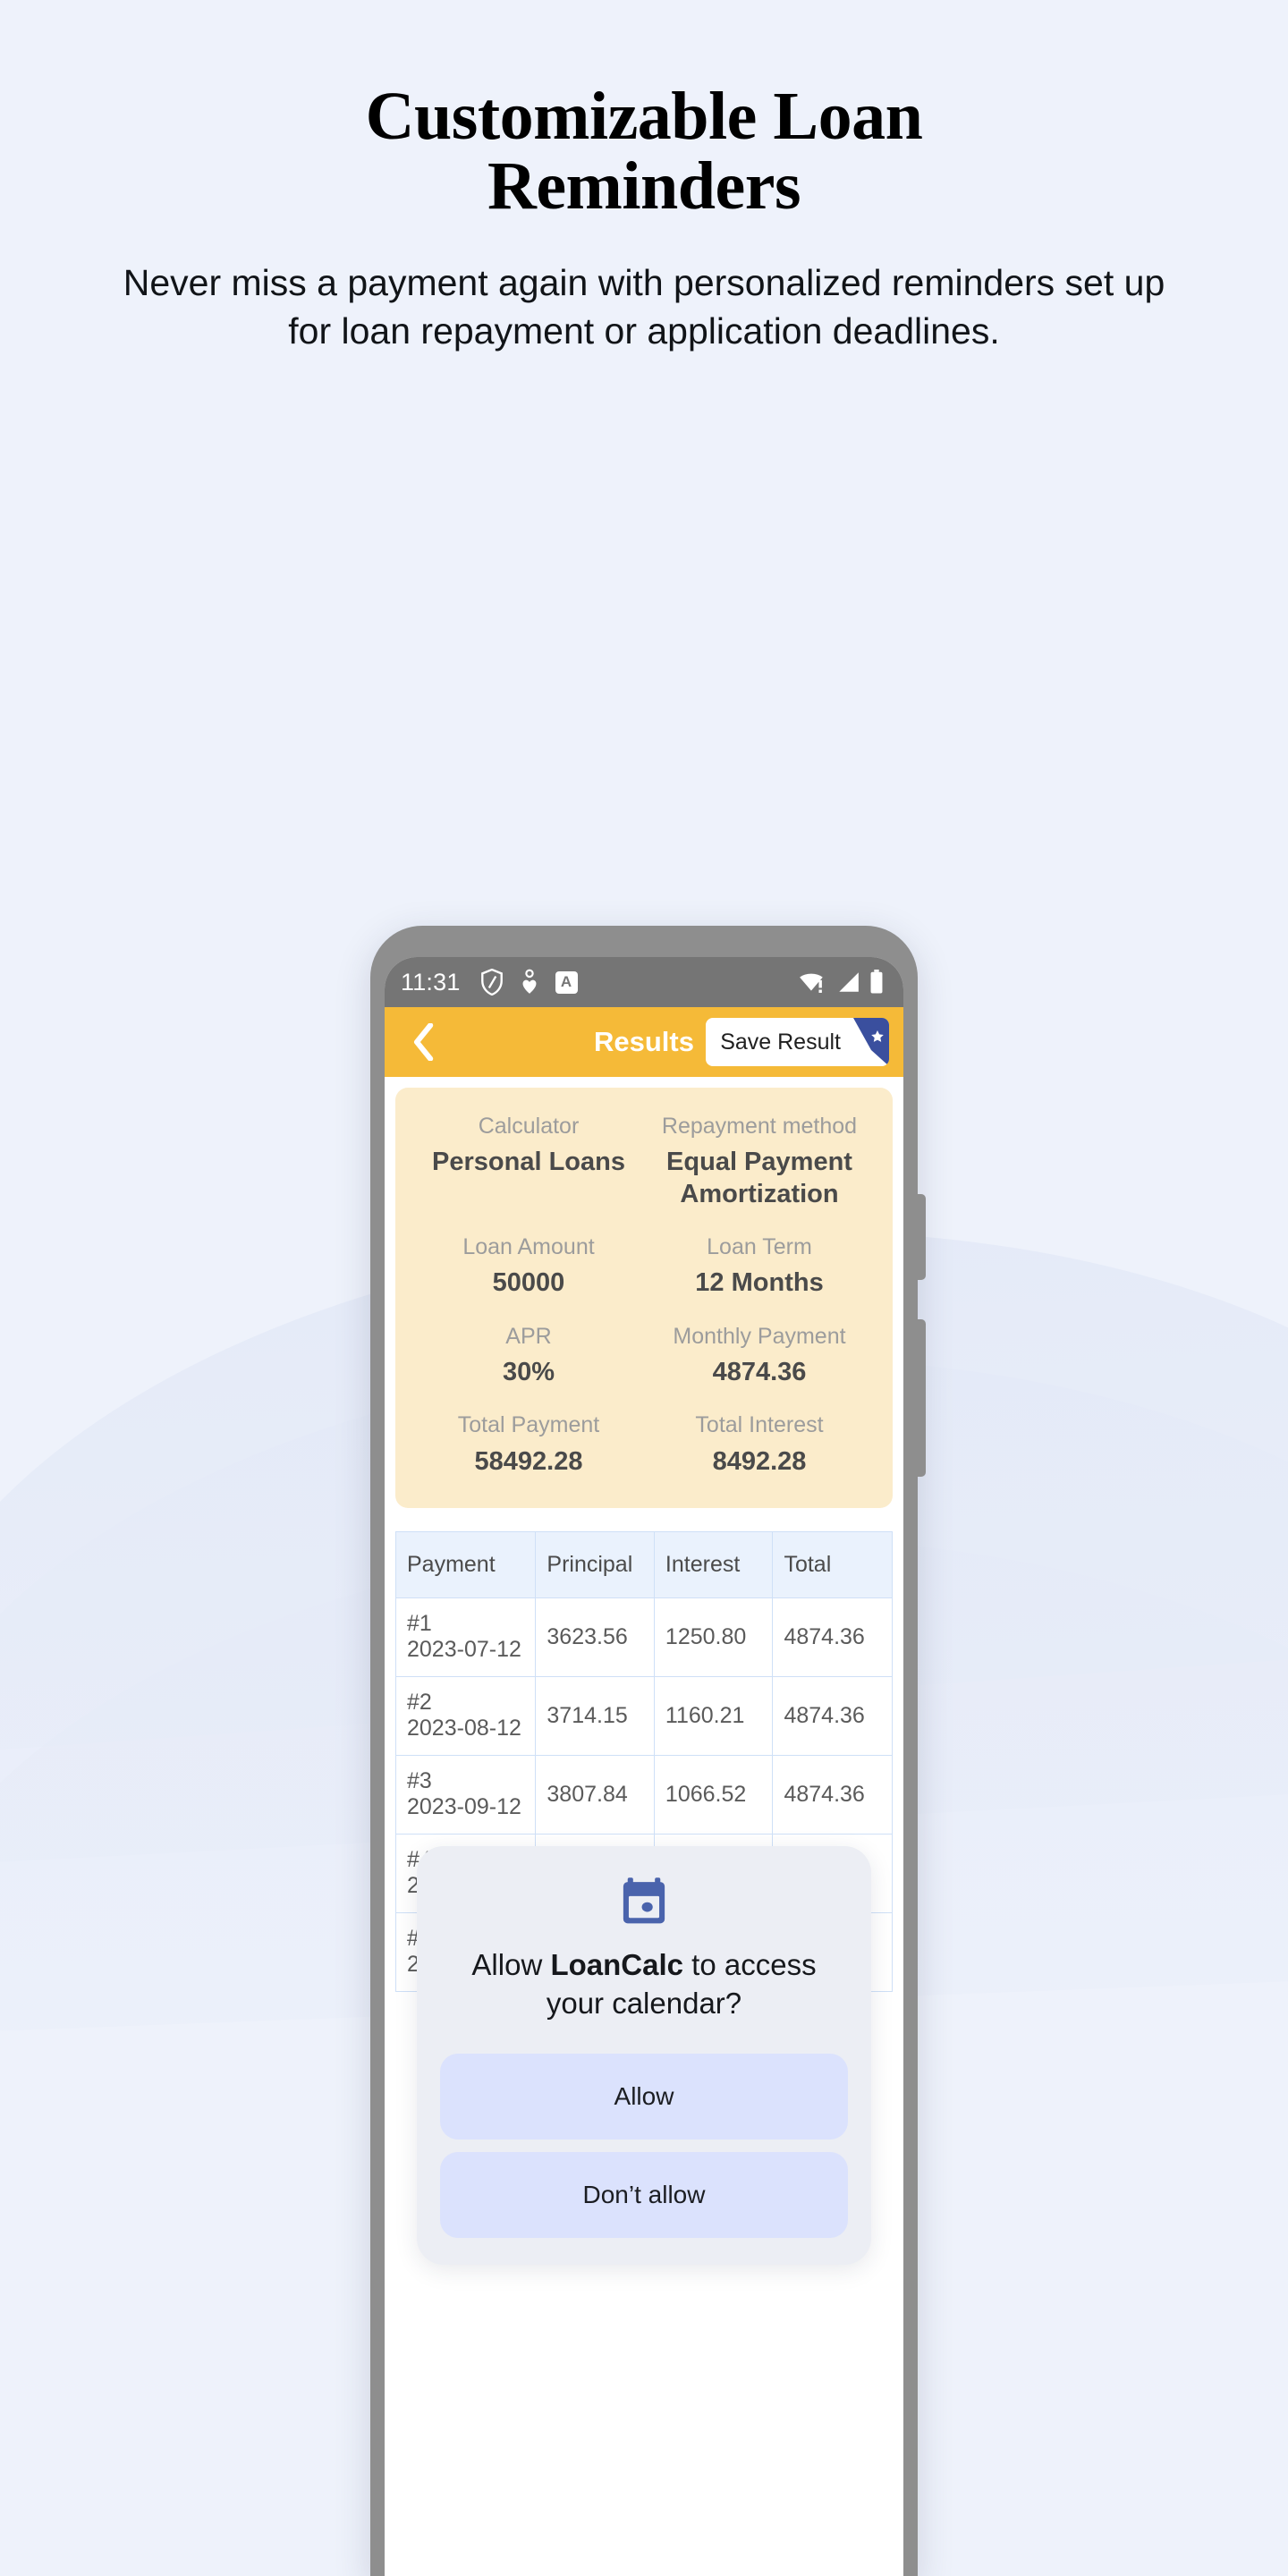 Image resolution: width=1288 pixels, height=2576 pixels. What do you see at coordinates (466, 1564) in the screenshot?
I see `table-header-cell: Payment` at bounding box center [466, 1564].